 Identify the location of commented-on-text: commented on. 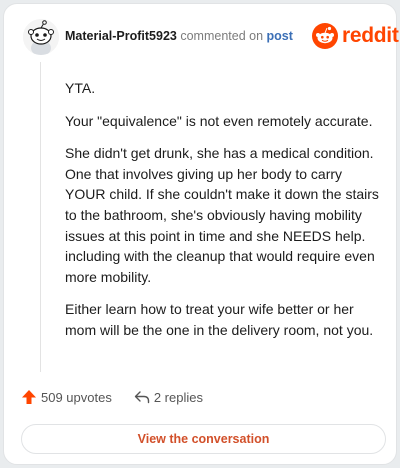
(222, 36).